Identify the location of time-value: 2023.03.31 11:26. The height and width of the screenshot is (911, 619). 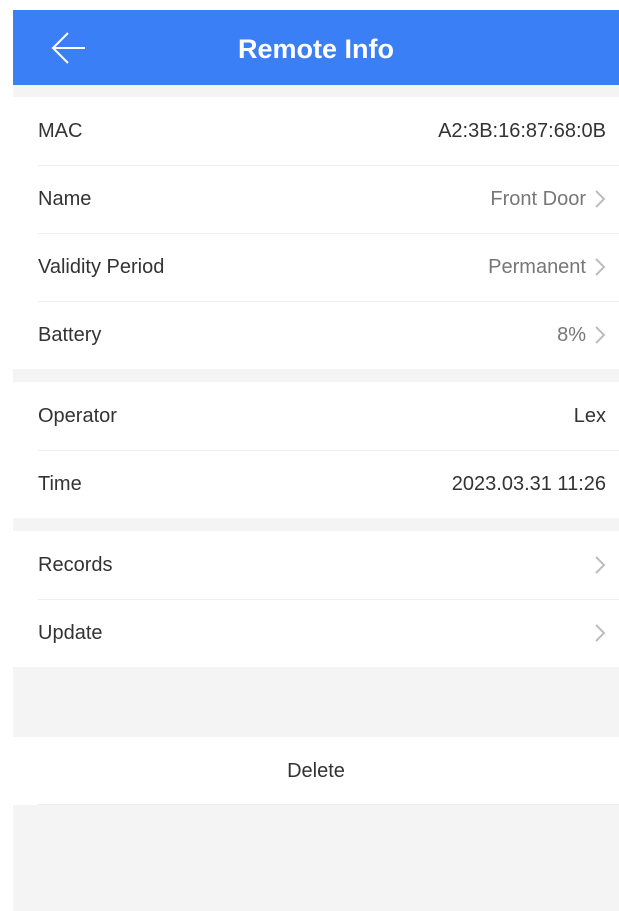
(528, 483).